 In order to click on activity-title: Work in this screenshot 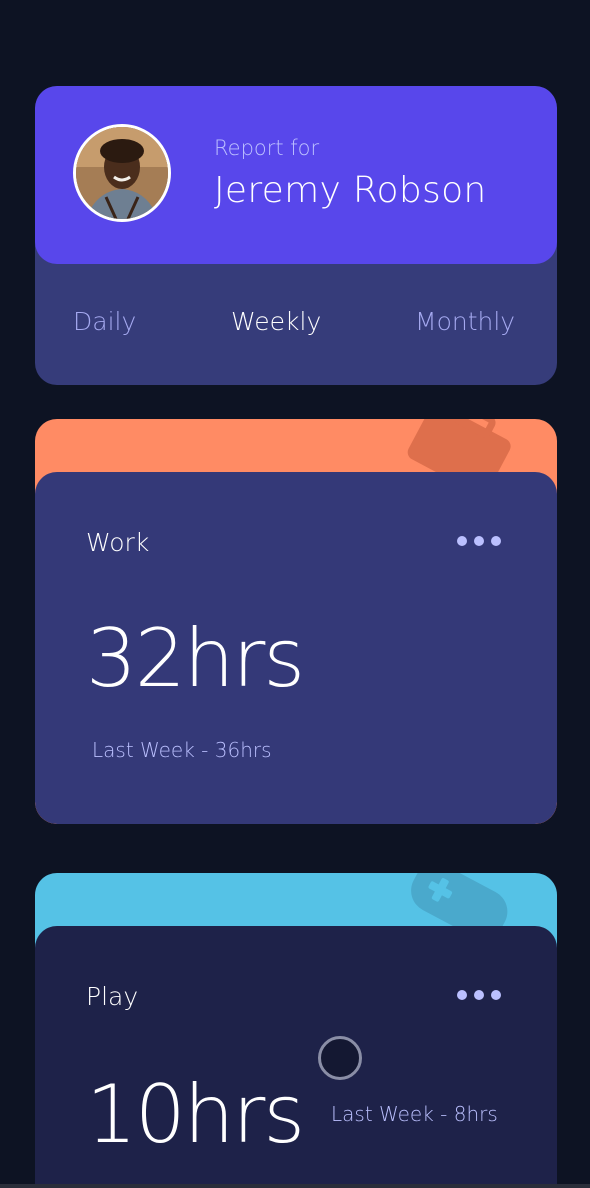, I will do `click(118, 542)`.